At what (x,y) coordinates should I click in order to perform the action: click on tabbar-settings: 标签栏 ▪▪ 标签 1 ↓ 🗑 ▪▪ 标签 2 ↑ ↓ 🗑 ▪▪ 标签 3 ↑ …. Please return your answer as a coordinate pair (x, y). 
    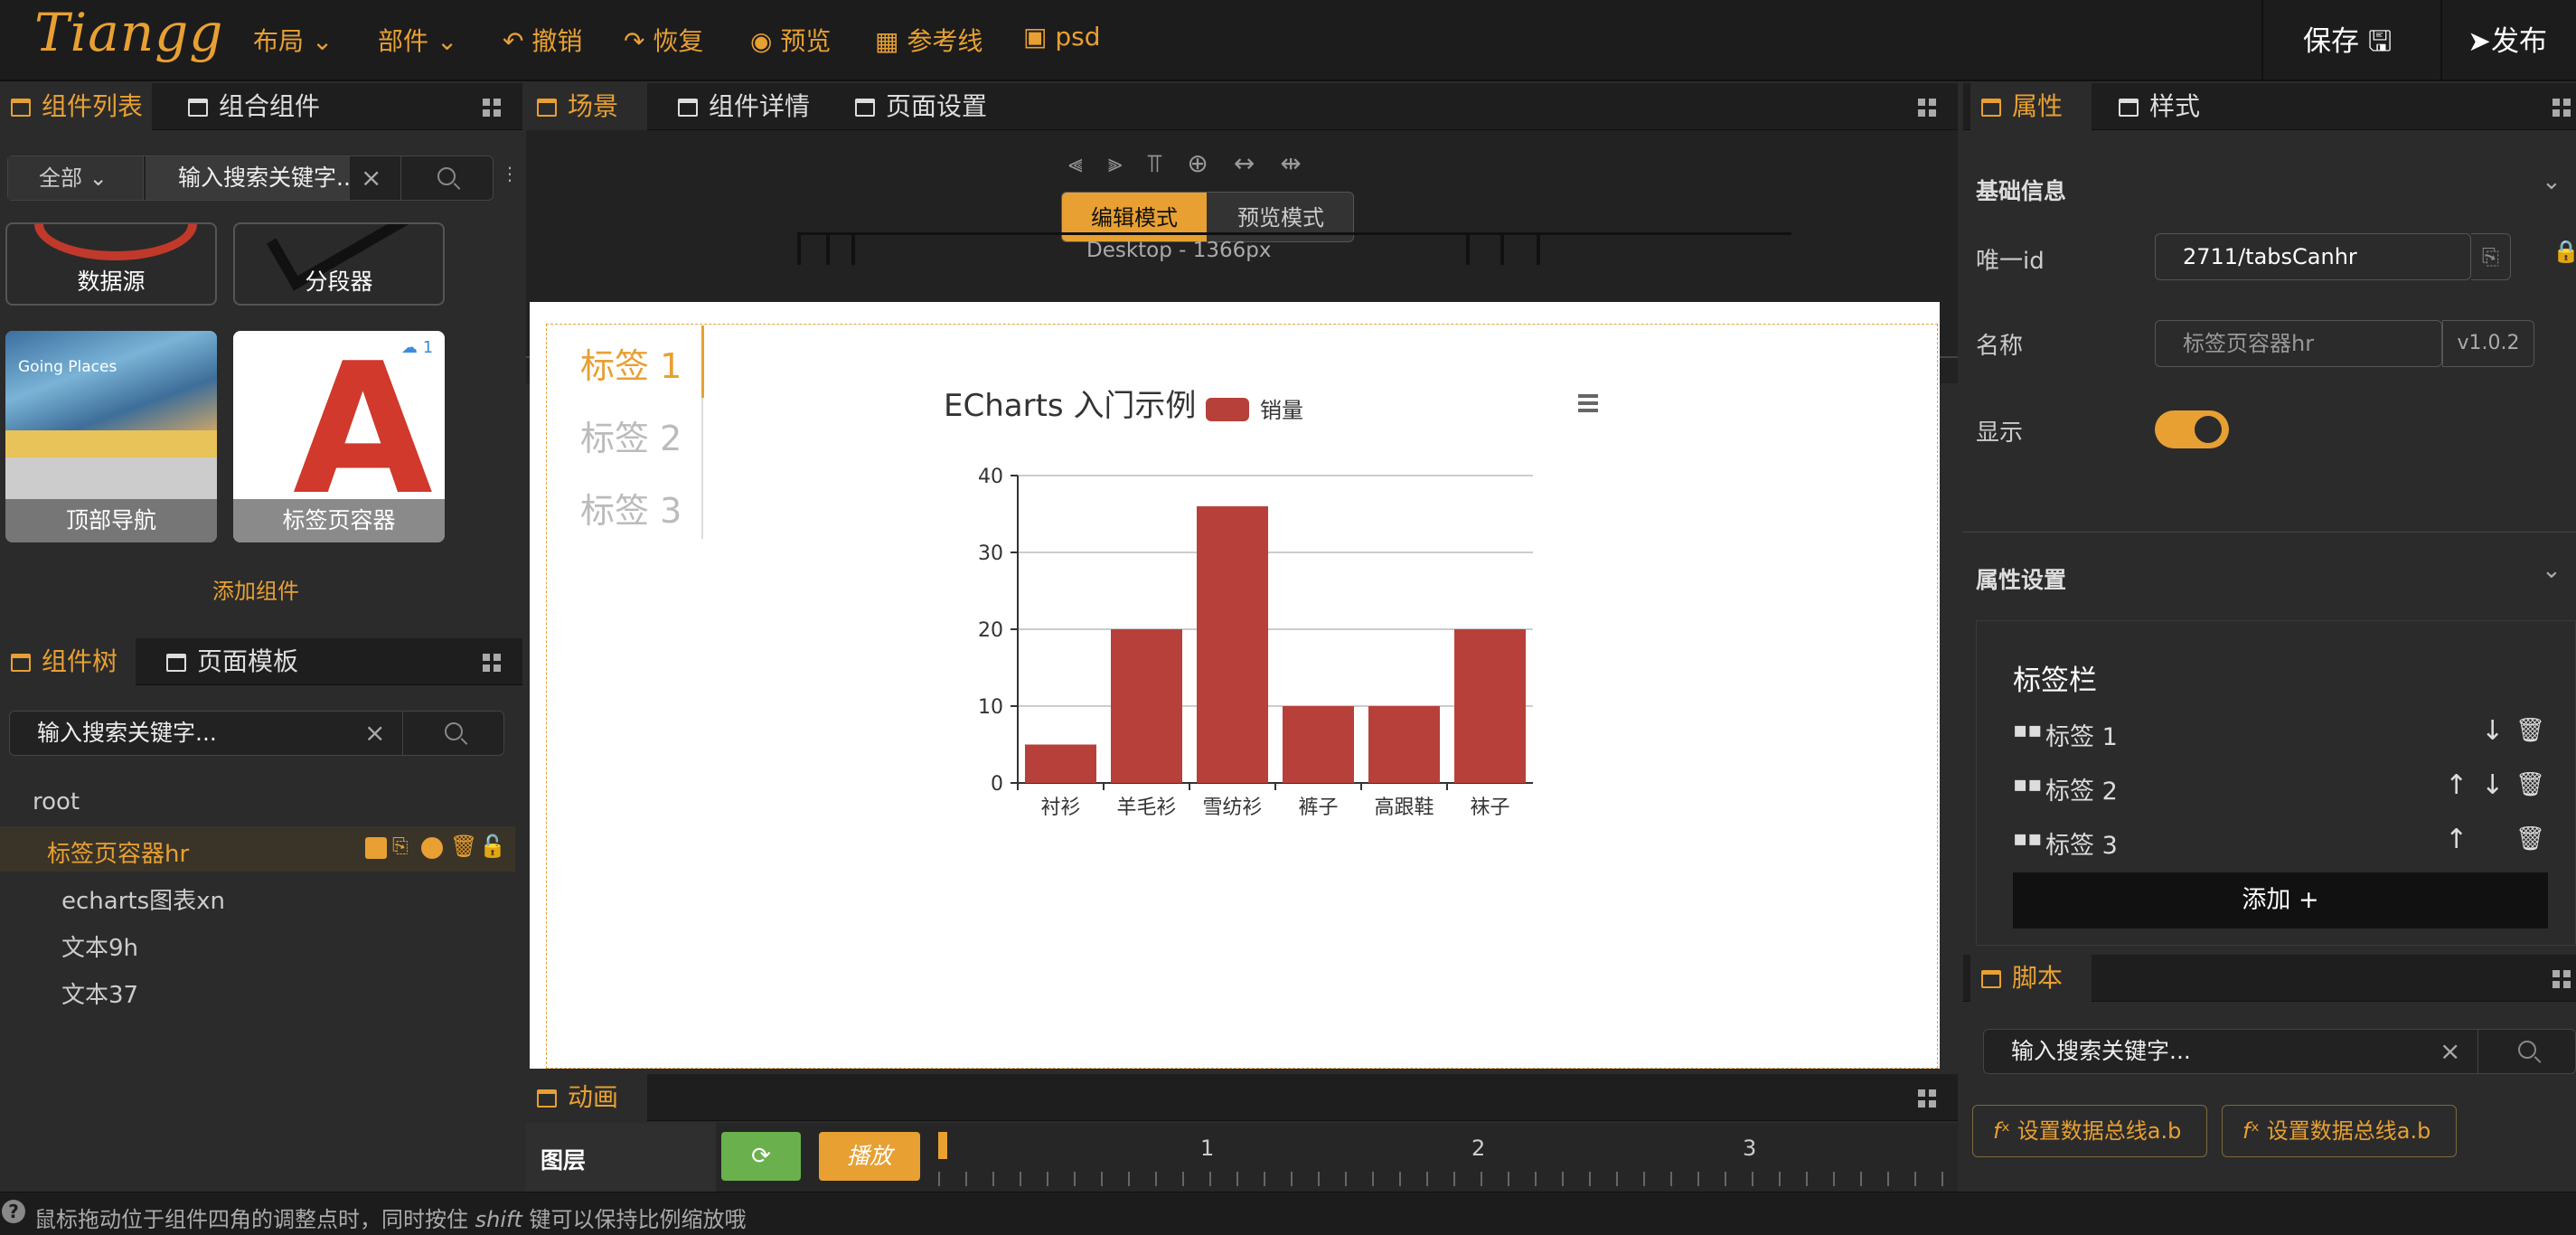
    Looking at the image, I should click on (2276, 783).